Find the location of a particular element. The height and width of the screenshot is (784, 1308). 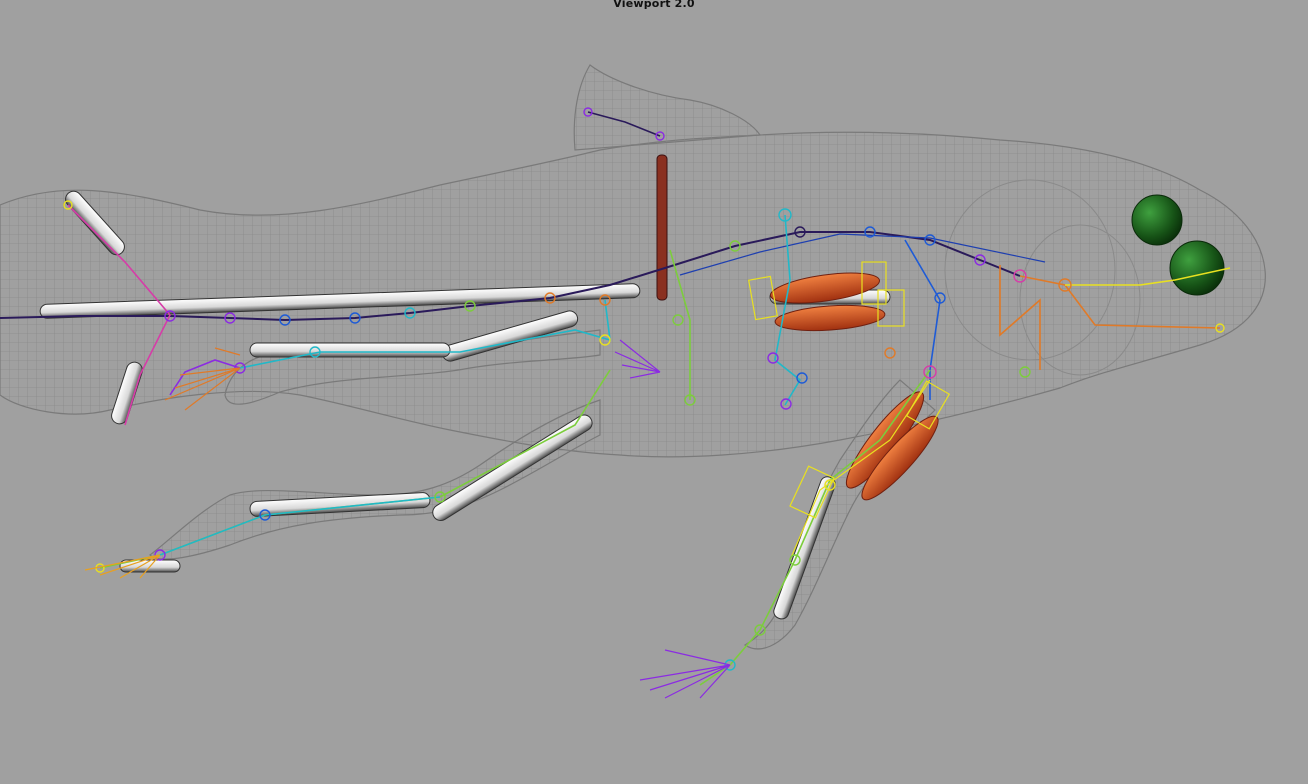

front-radius-bone is located at coordinates (350, 350).